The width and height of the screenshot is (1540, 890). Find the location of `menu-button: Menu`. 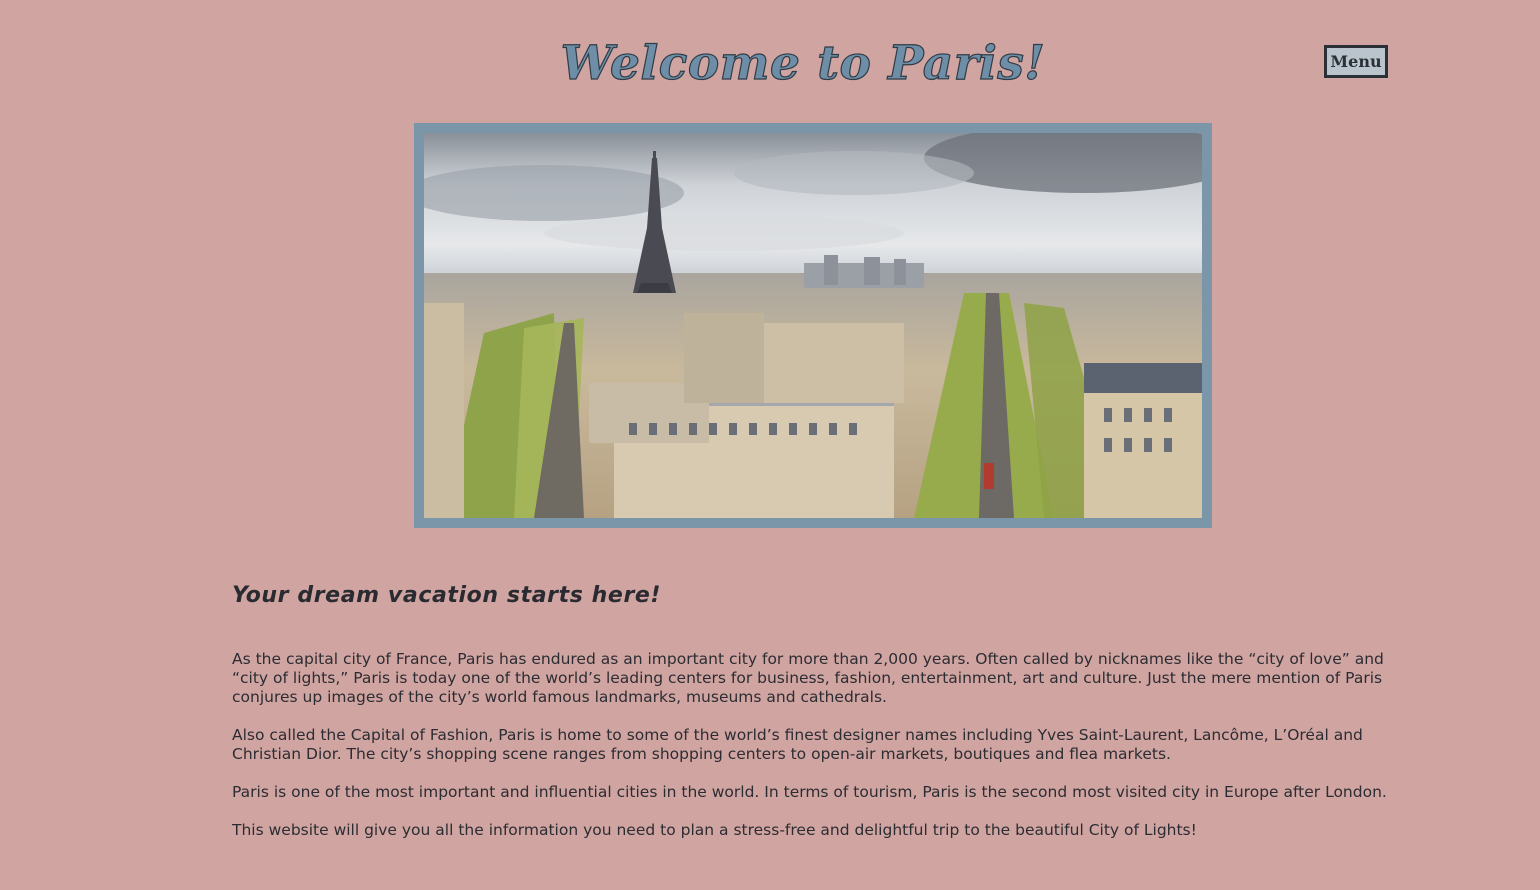

menu-button: Menu is located at coordinates (1356, 61).